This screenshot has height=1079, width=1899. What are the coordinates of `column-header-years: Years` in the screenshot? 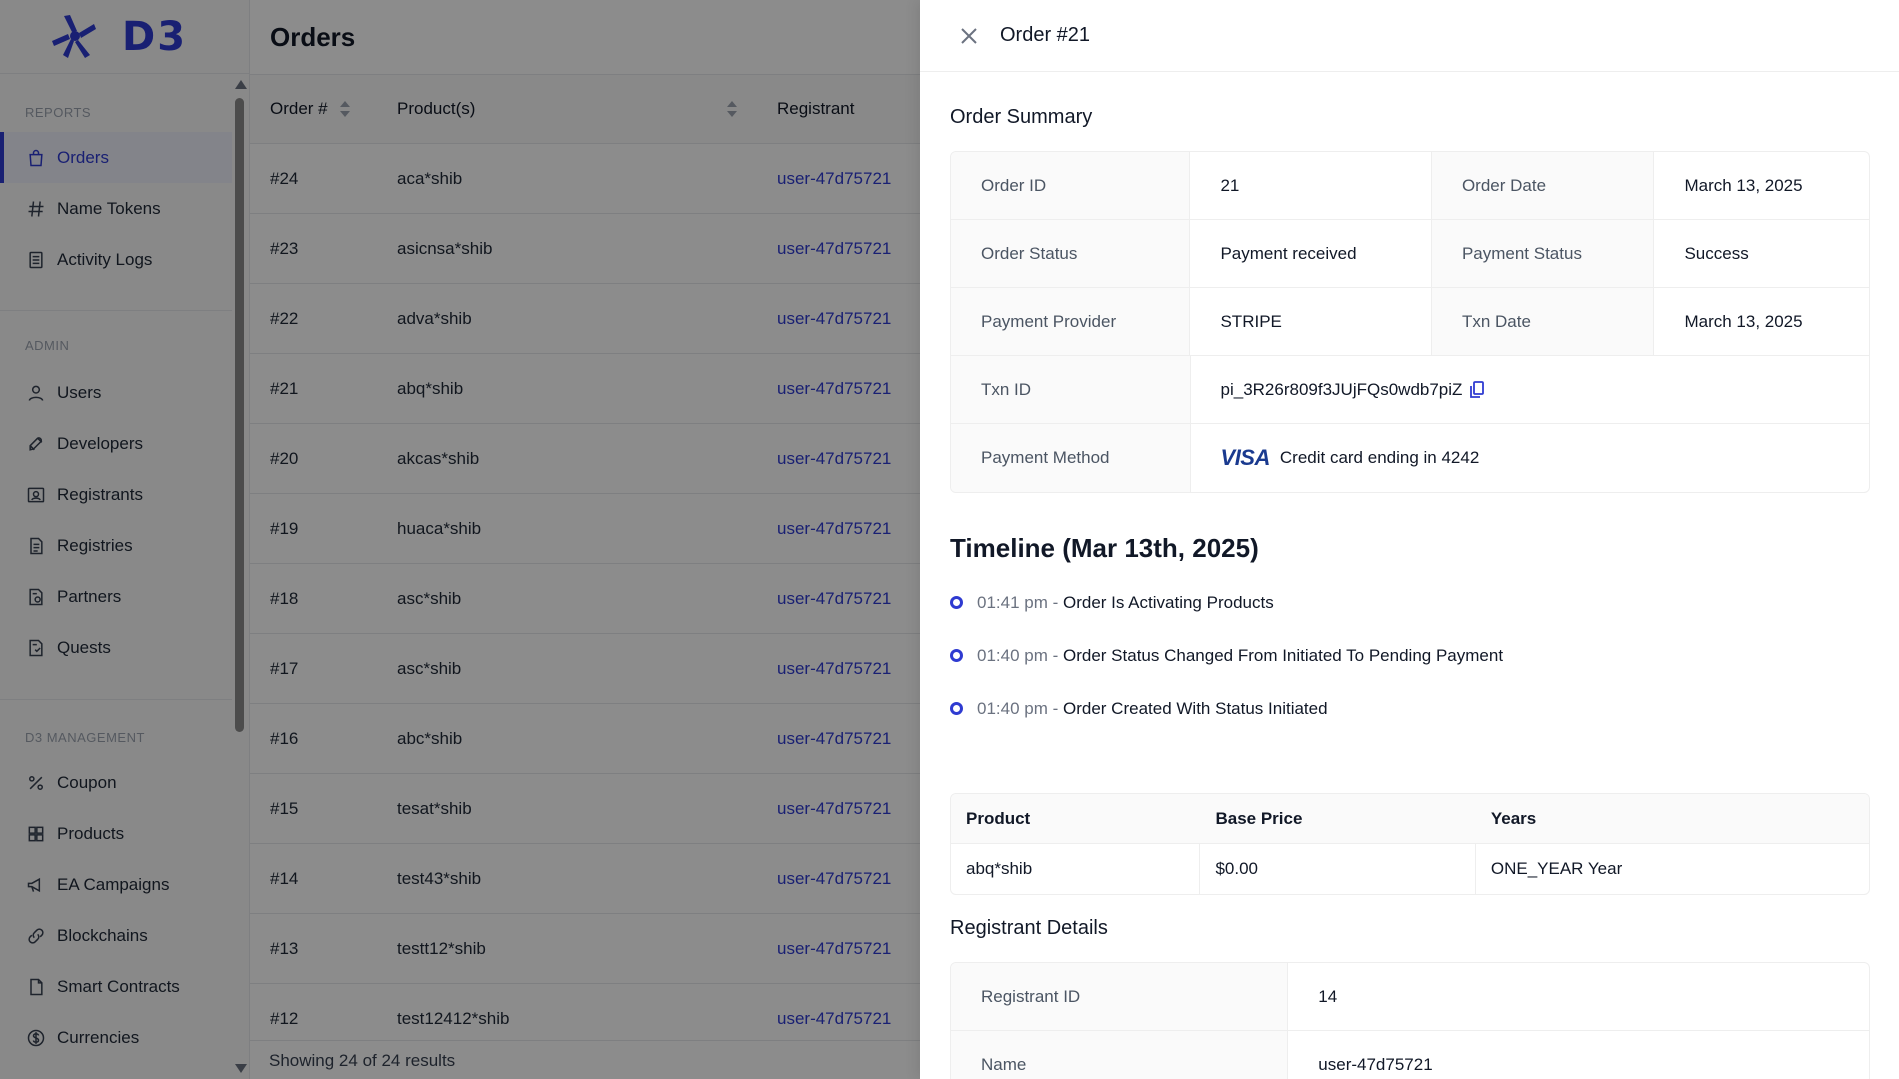 It's located at (1513, 818).